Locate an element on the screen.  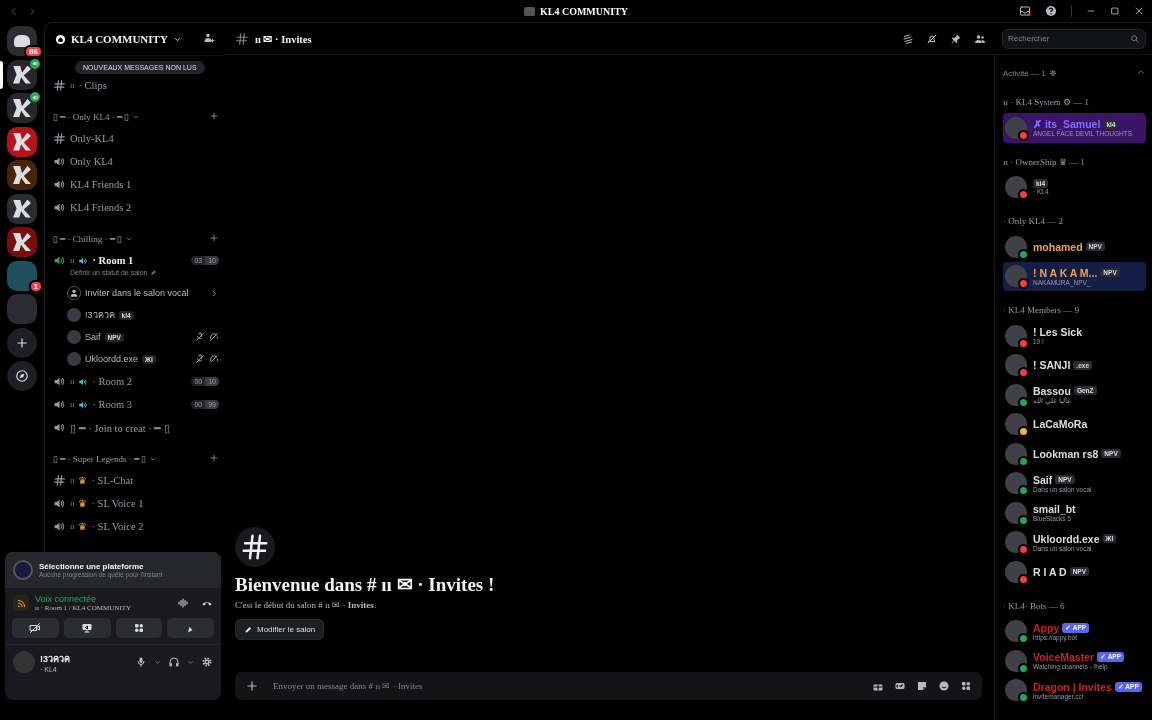
add-member-icon is located at coordinates (209, 38).